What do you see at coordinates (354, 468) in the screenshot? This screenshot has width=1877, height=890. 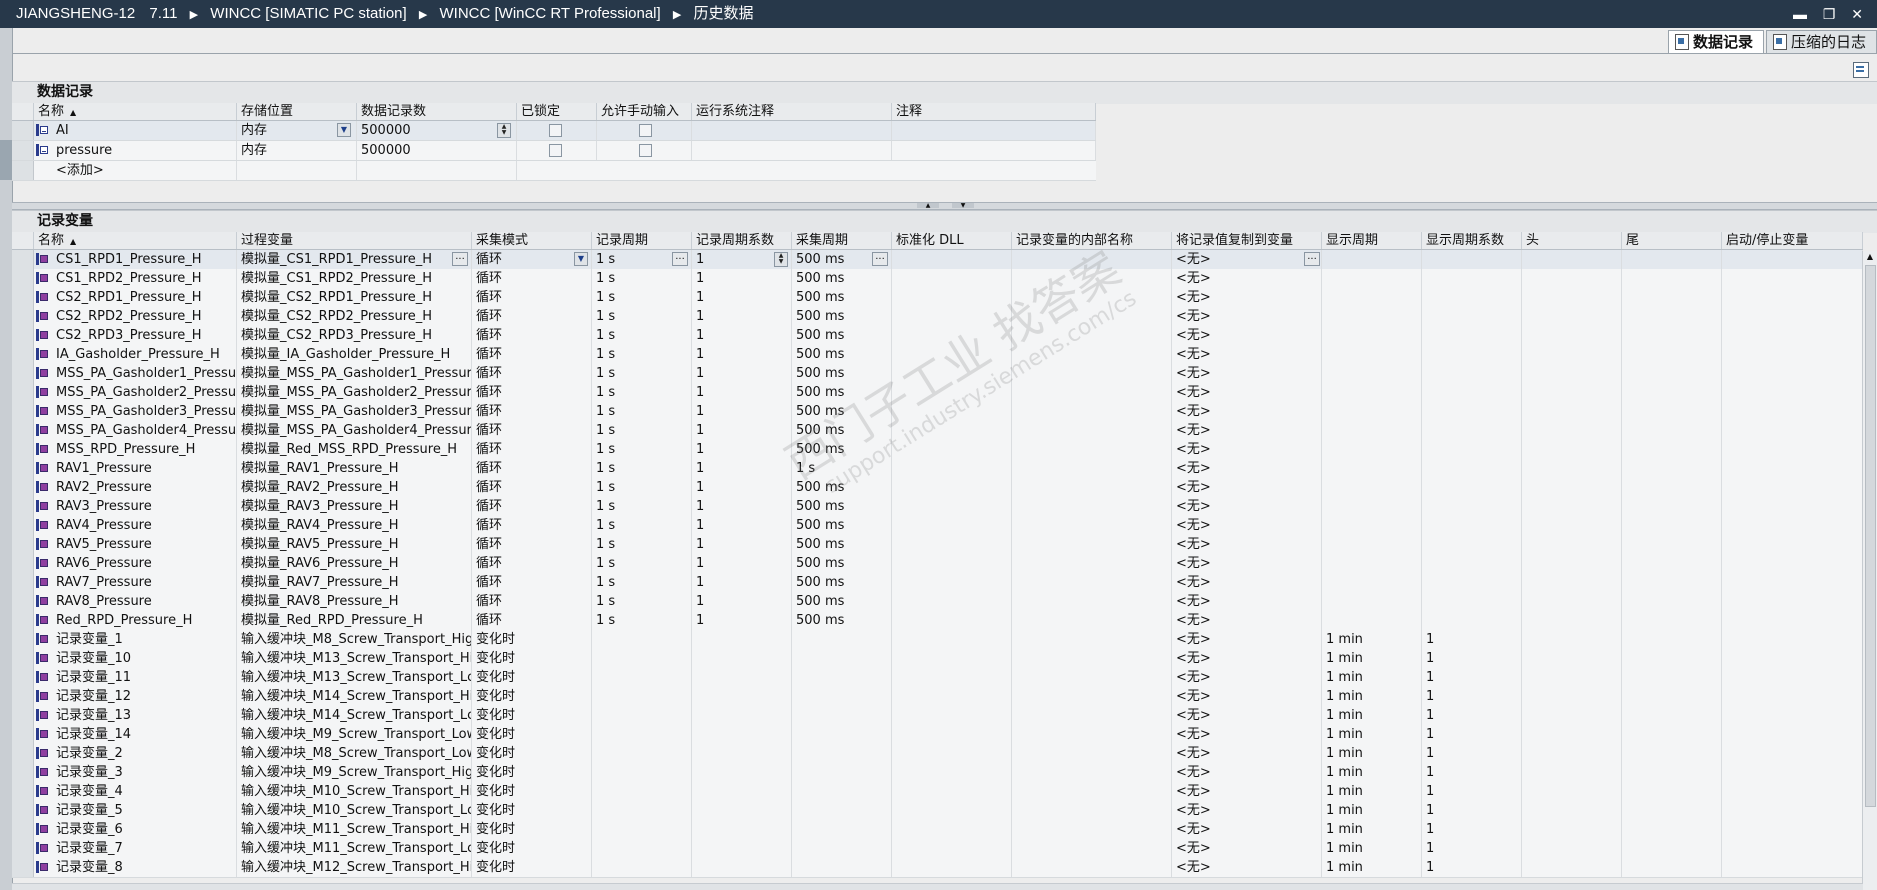 I see `cell-process-tag: 模拟量_RAV1_Pressure_H` at bounding box center [354, 468].